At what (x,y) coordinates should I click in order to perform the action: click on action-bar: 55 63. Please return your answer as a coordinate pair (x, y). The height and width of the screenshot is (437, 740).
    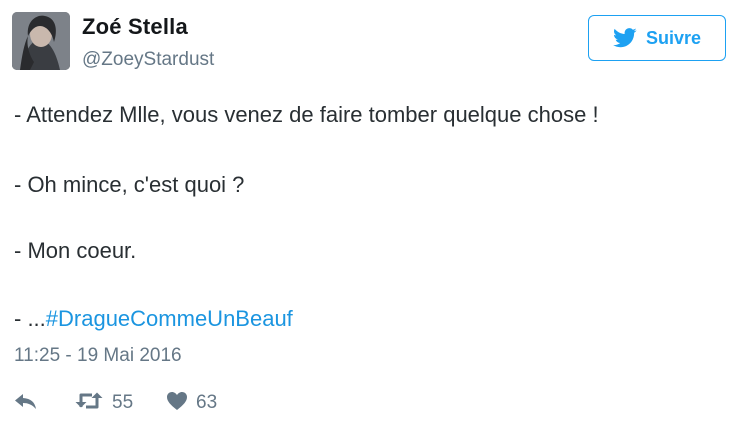
    Looking at the image, I should click on (115, 403).